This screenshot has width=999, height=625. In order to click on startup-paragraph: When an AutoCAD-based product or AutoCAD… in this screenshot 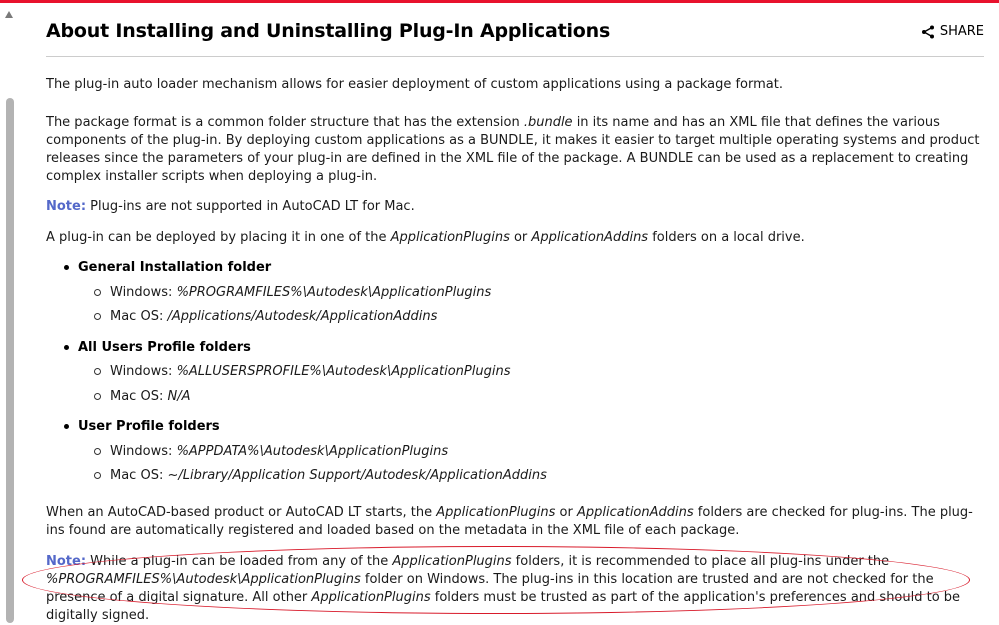, I will do `click(509, 521)`.